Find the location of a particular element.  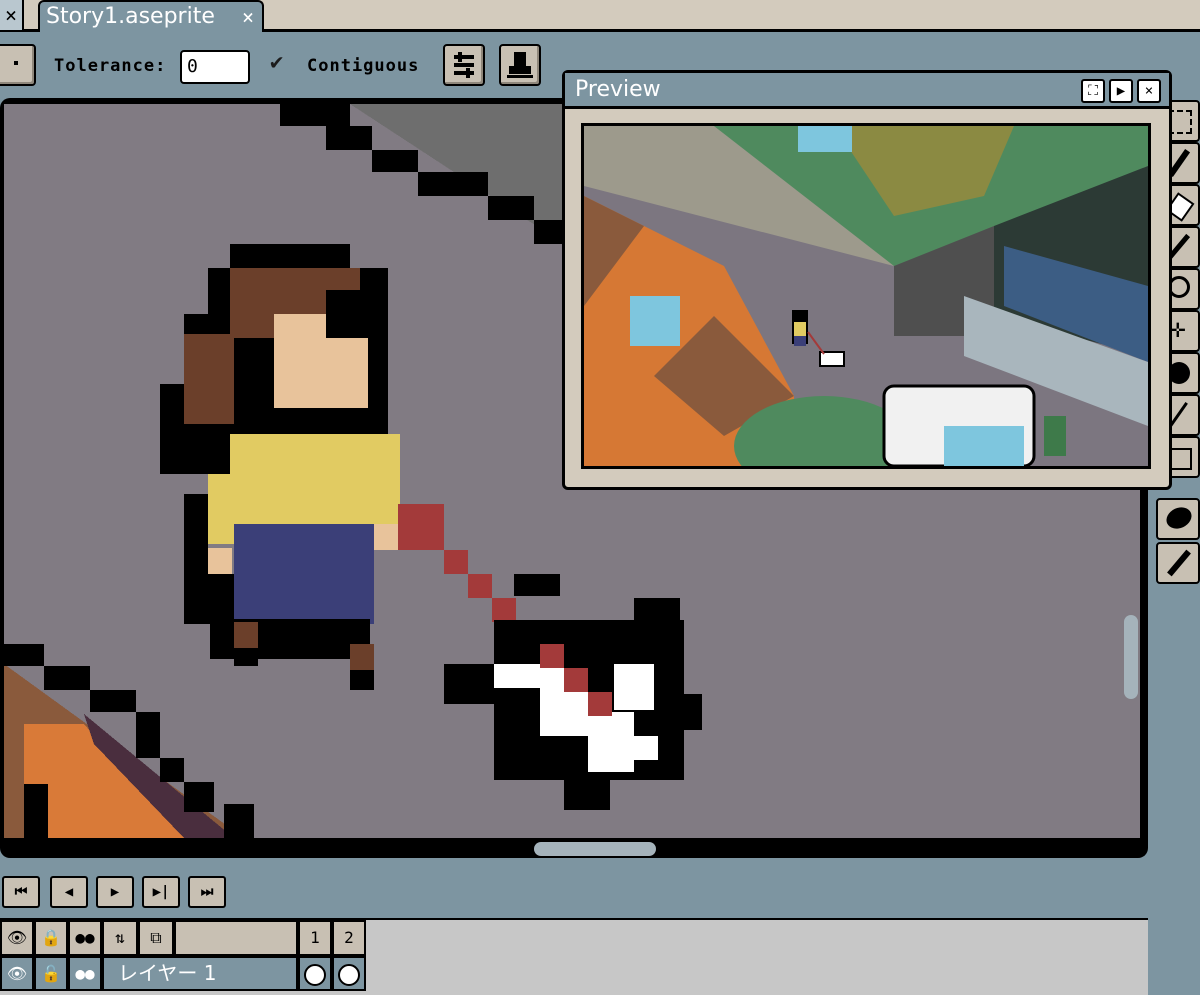

blur-icon is located at coordinates (1179, 518).